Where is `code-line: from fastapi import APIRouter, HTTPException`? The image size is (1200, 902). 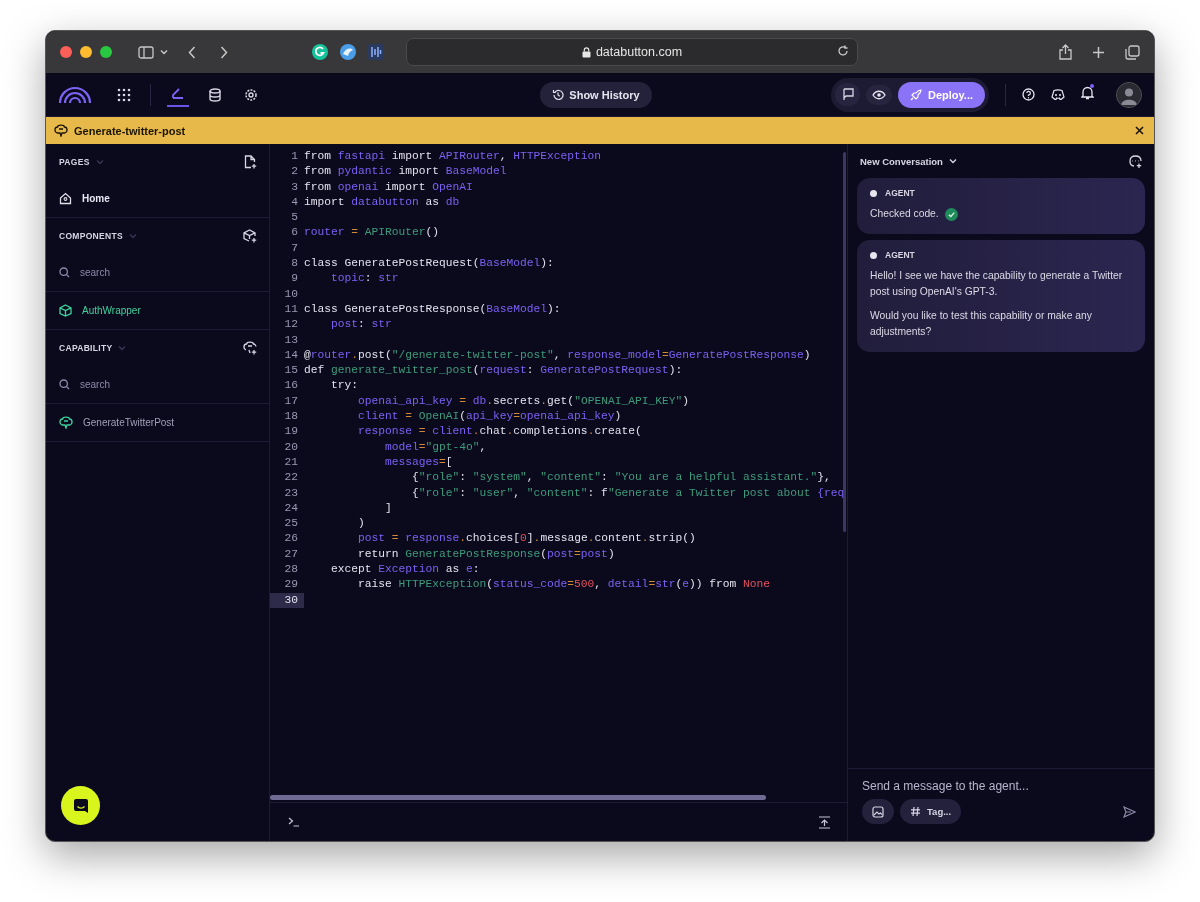 code-line: from fastapi import APIRouter, HTTPException is located at coordinates (453, 156).